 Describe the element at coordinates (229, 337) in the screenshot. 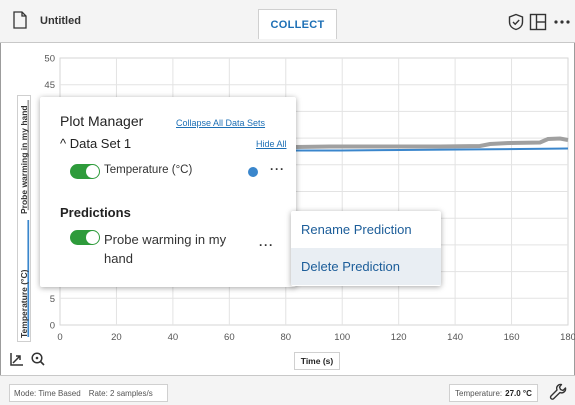

I see `x-tick-label: 60` at that location.